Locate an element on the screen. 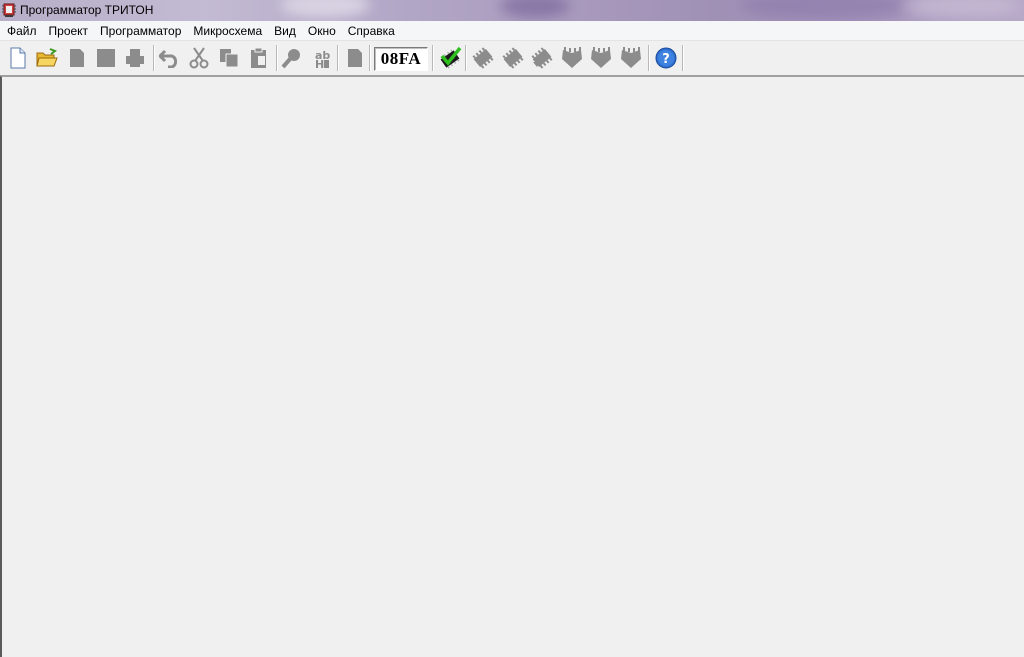  chip-program-icon is located at coordinates (542, 58).